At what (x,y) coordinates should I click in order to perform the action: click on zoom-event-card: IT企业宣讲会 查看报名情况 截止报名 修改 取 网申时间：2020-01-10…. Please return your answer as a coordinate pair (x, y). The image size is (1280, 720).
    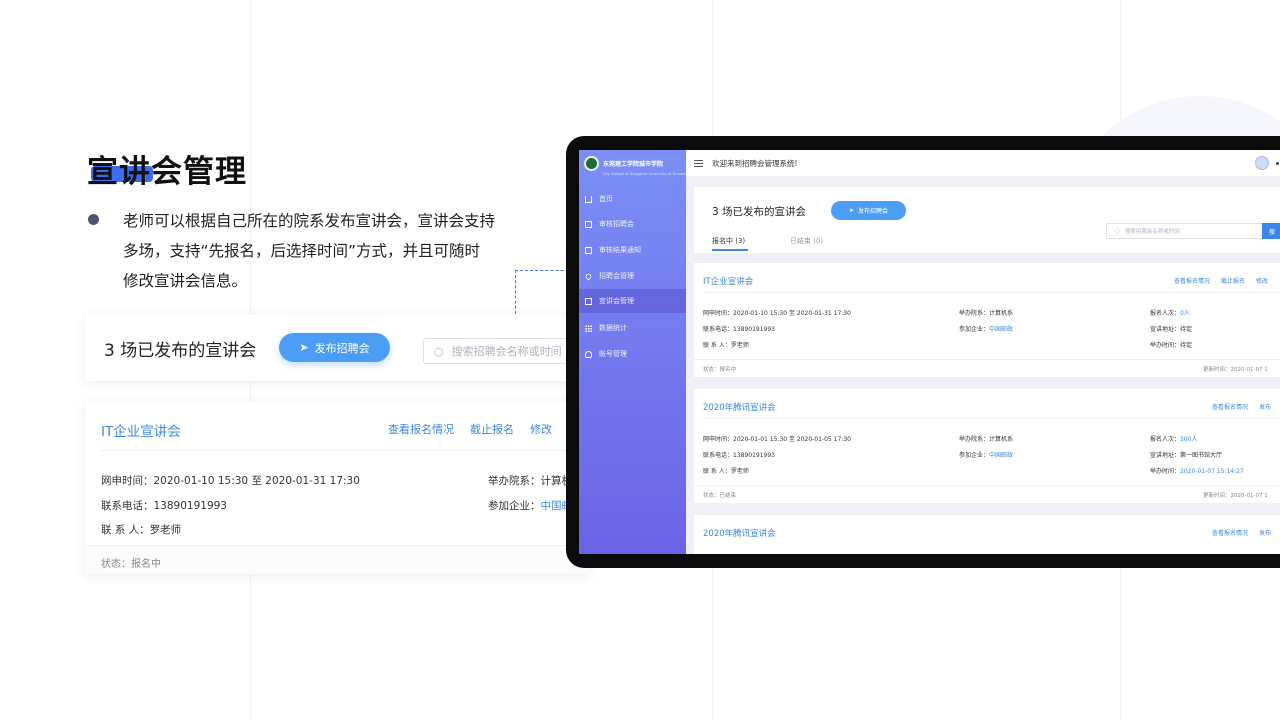
    Looking at the image, I should click on (337, 488).